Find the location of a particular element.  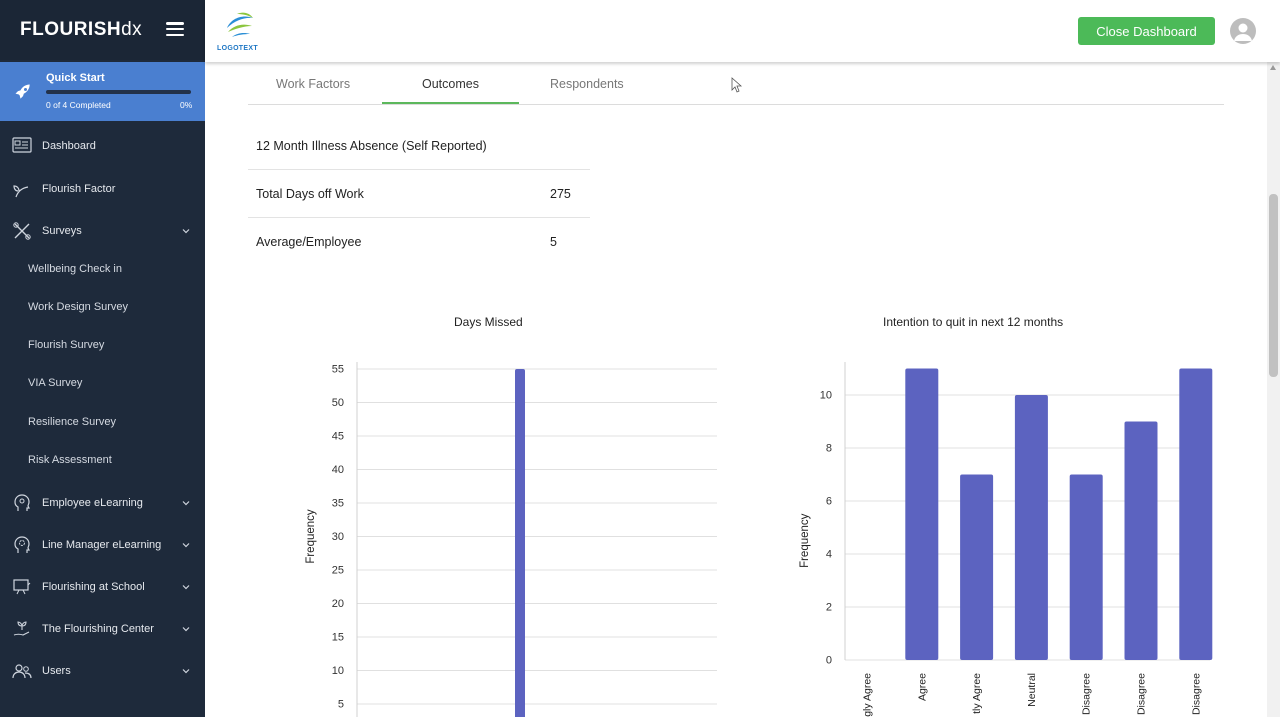

x-tick-label: tly Agree is located at coordinates (977, 693).